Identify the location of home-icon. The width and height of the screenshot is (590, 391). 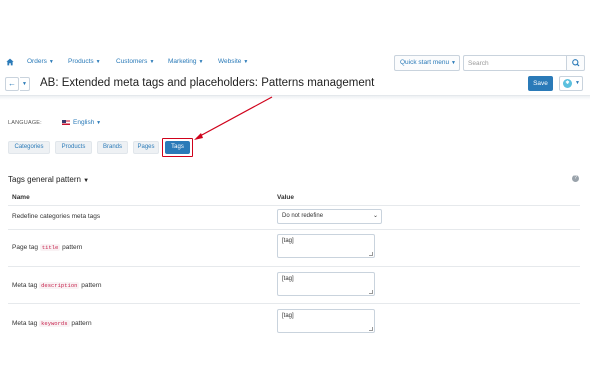
(10, 62).